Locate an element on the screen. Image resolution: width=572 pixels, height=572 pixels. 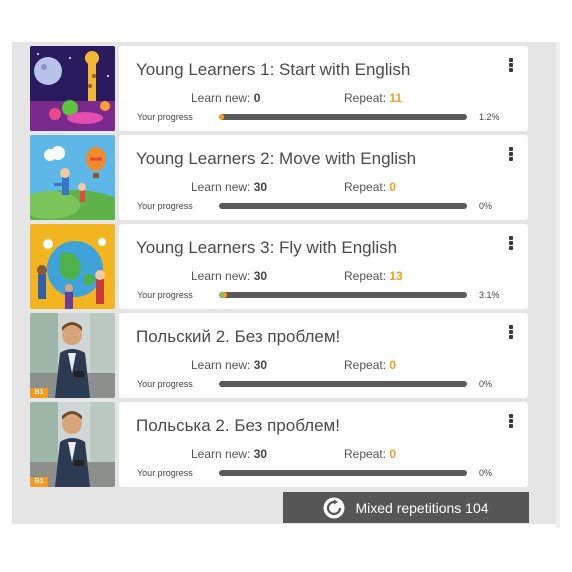
refresh-icon is located at coordinates (334, 508).